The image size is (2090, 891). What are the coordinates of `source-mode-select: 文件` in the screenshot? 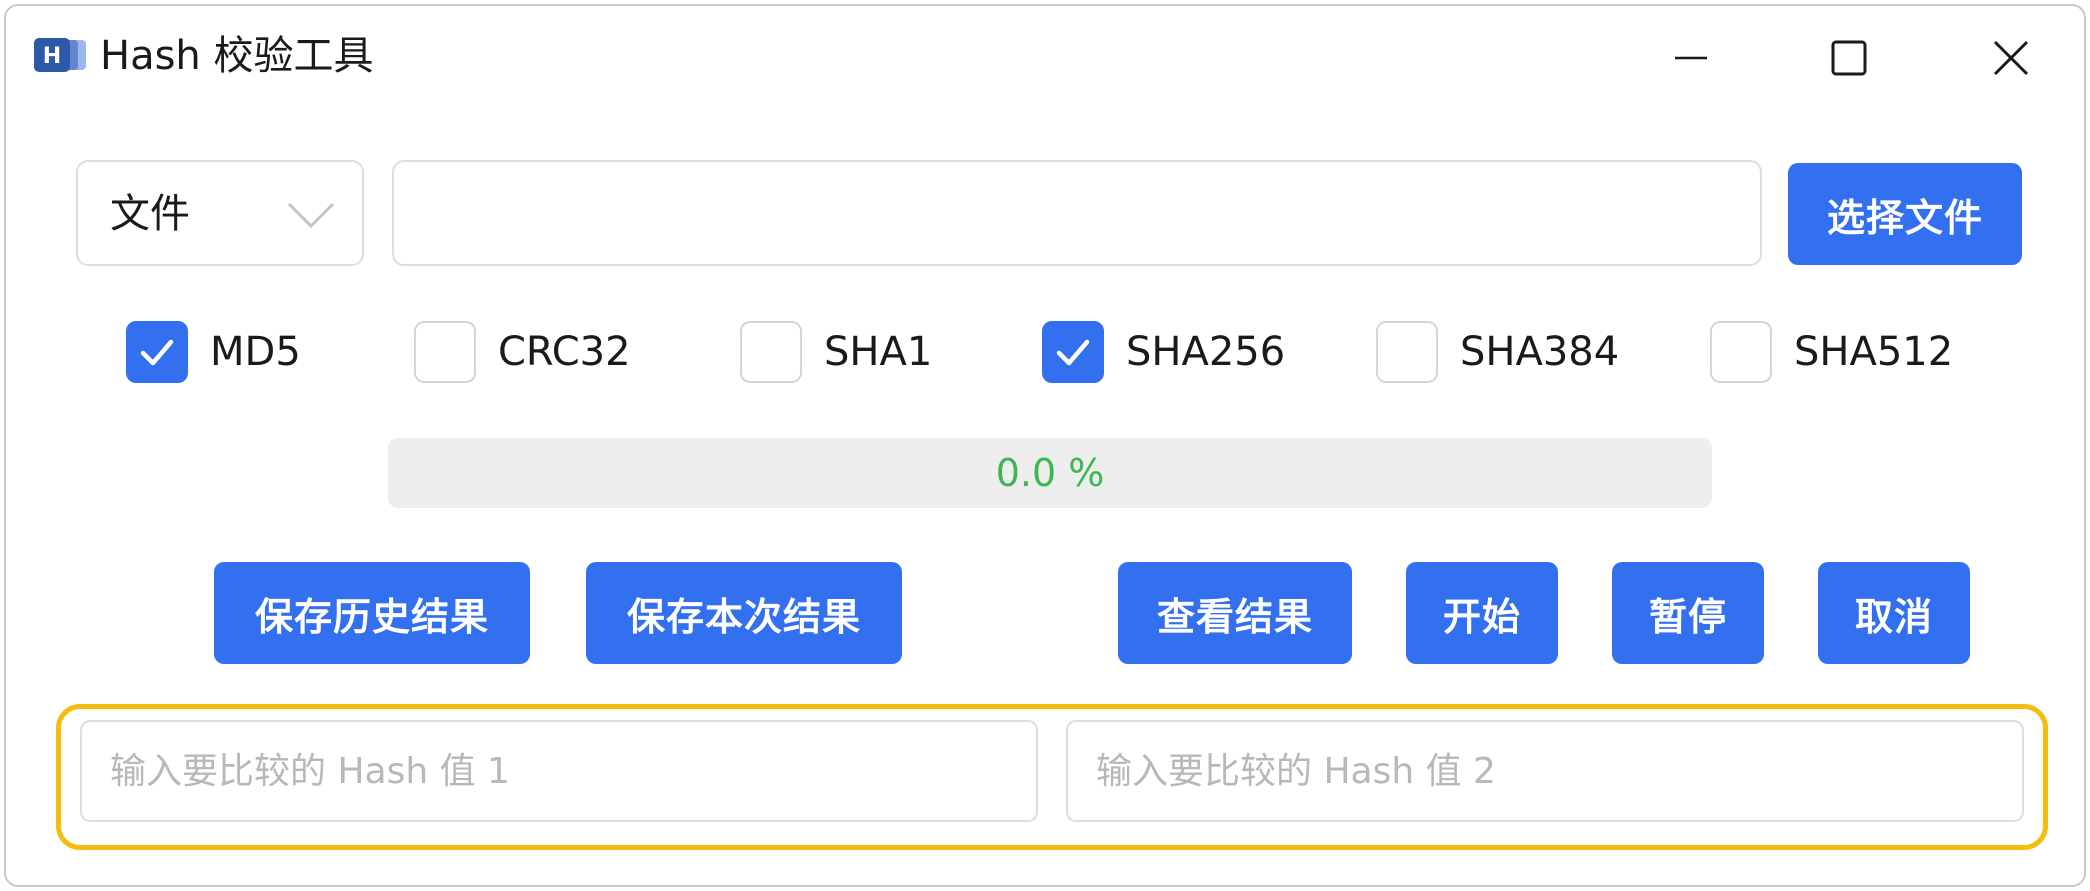 It's located at (220, 213).